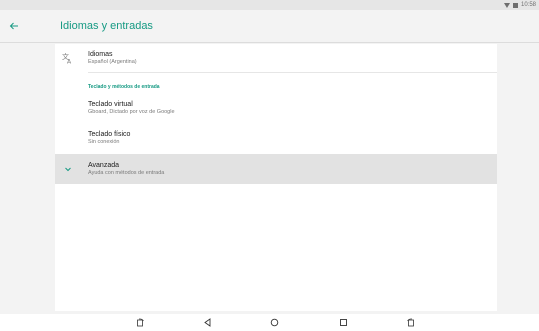 This screenshot has height=331, width=539. Describe the element at coordinates (100, 54) in the screenshot. I see `pref-languages-title: Idiomas` at that location.